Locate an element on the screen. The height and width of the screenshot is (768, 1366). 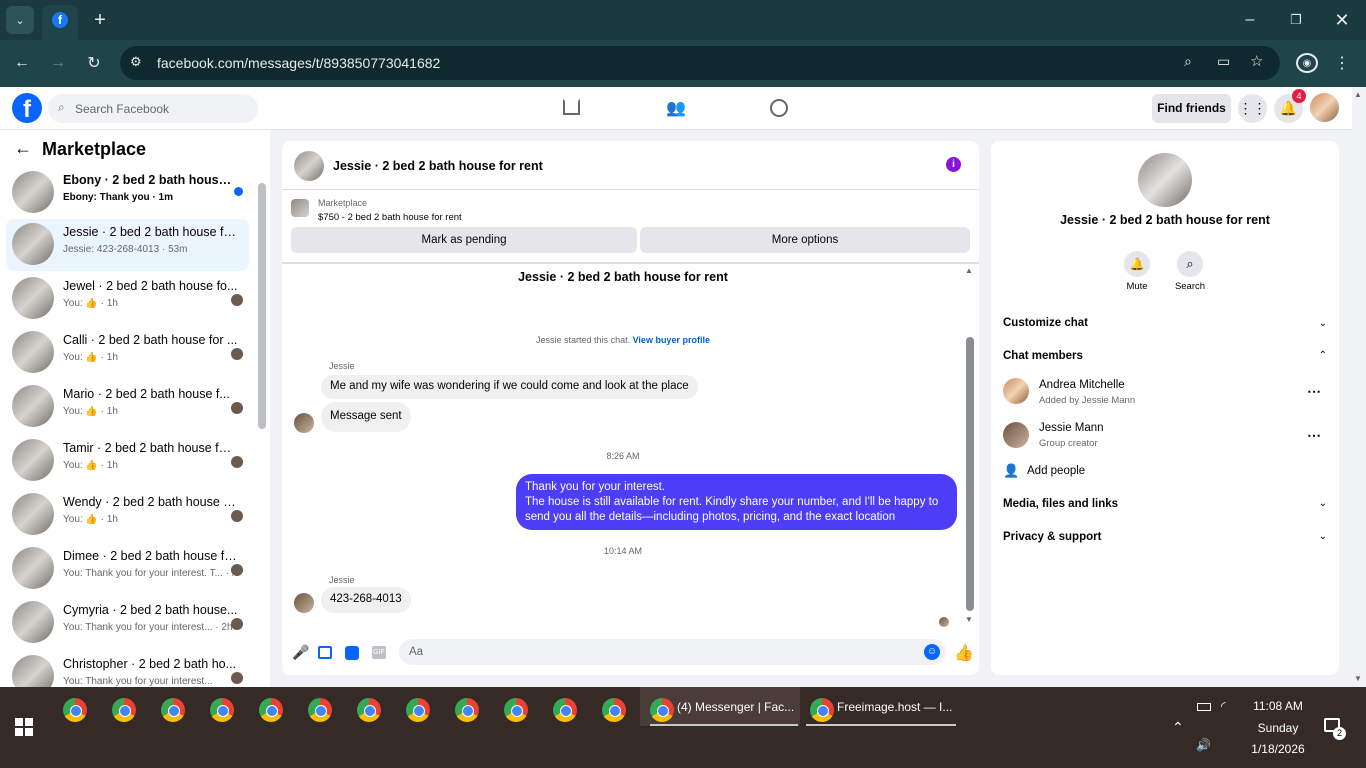
more-options-button: More options is located at coordinates (805, 240).